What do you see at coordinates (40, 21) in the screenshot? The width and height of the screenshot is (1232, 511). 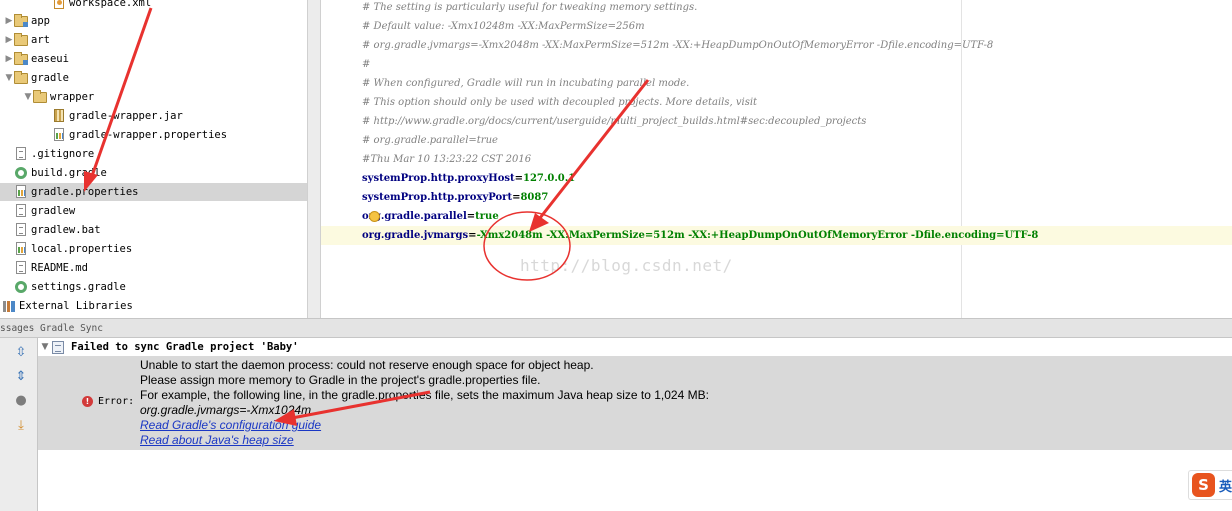 I see `tree-item-label: app` at bounding box center [40, 21].